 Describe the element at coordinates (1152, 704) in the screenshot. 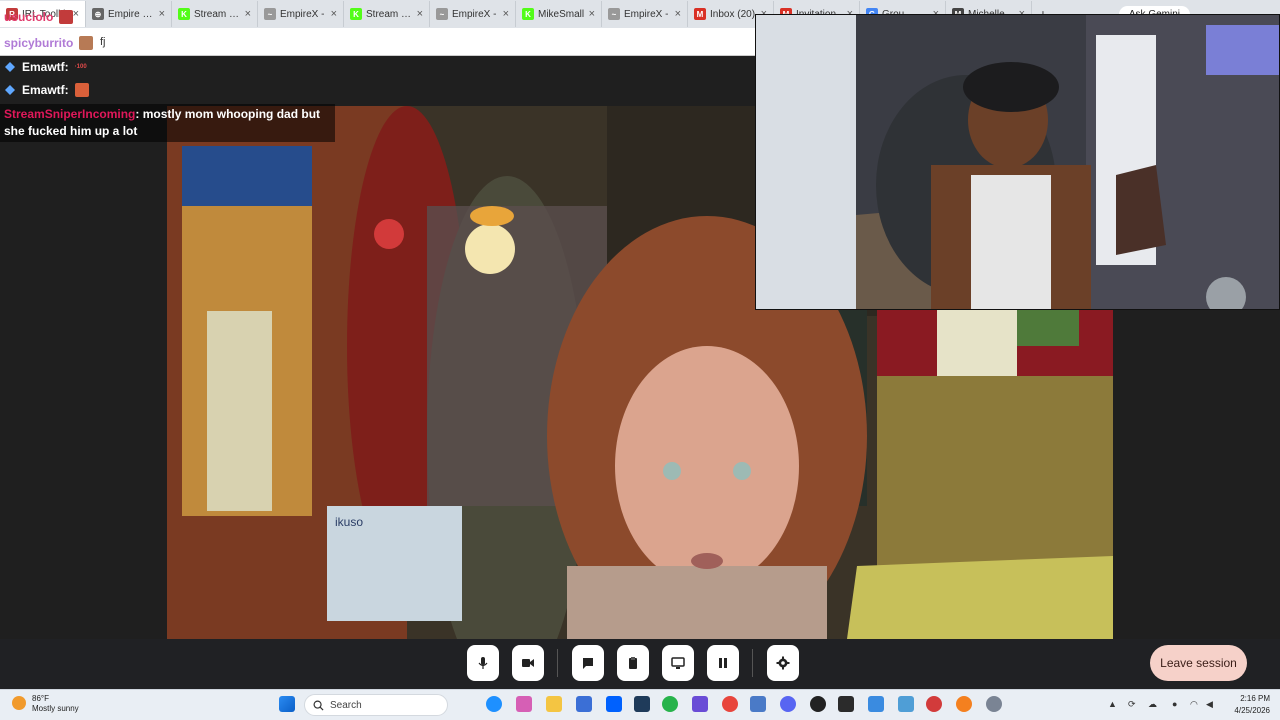

I see `tray-icon: ☁` at that location.